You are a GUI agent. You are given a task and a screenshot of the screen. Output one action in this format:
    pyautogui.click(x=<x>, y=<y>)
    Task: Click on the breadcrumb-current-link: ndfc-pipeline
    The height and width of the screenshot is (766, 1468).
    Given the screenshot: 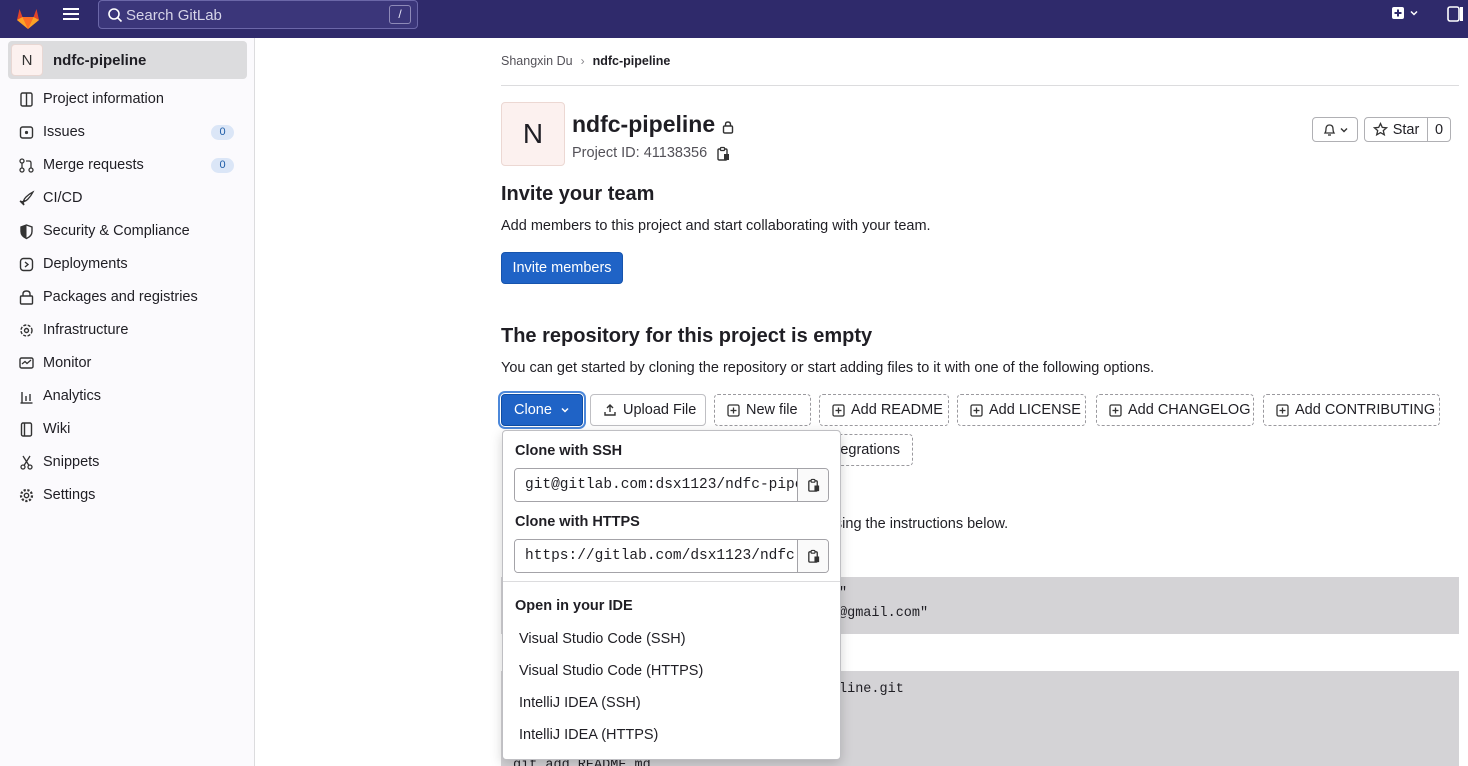 What is the action you would take?
    pyautogui.click(x=632, y=61)
    